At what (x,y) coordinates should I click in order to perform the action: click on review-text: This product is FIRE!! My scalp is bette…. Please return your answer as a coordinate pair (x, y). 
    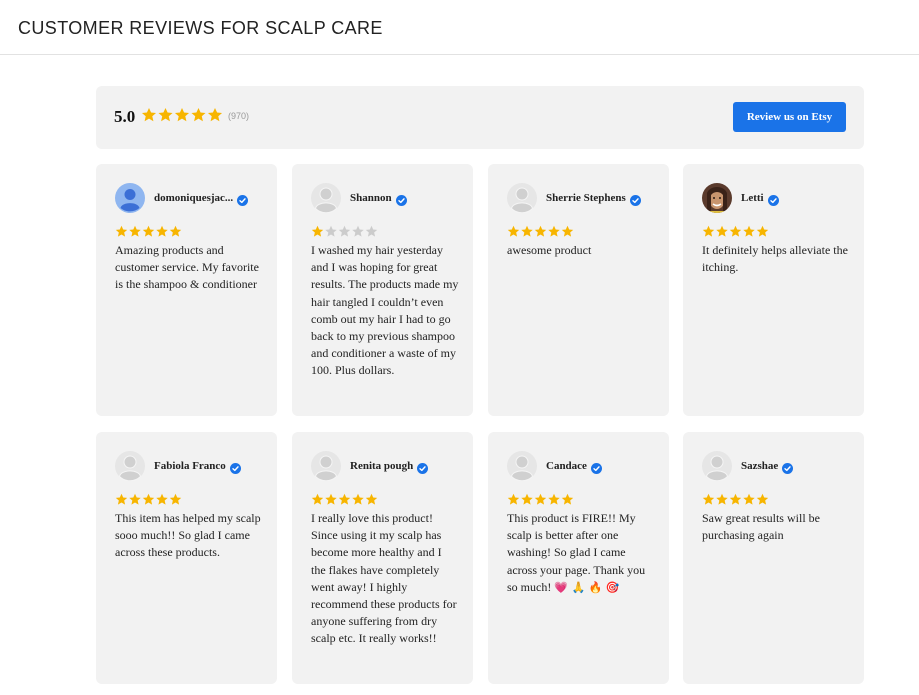
    Looking at the image, I should click on (581, 553).